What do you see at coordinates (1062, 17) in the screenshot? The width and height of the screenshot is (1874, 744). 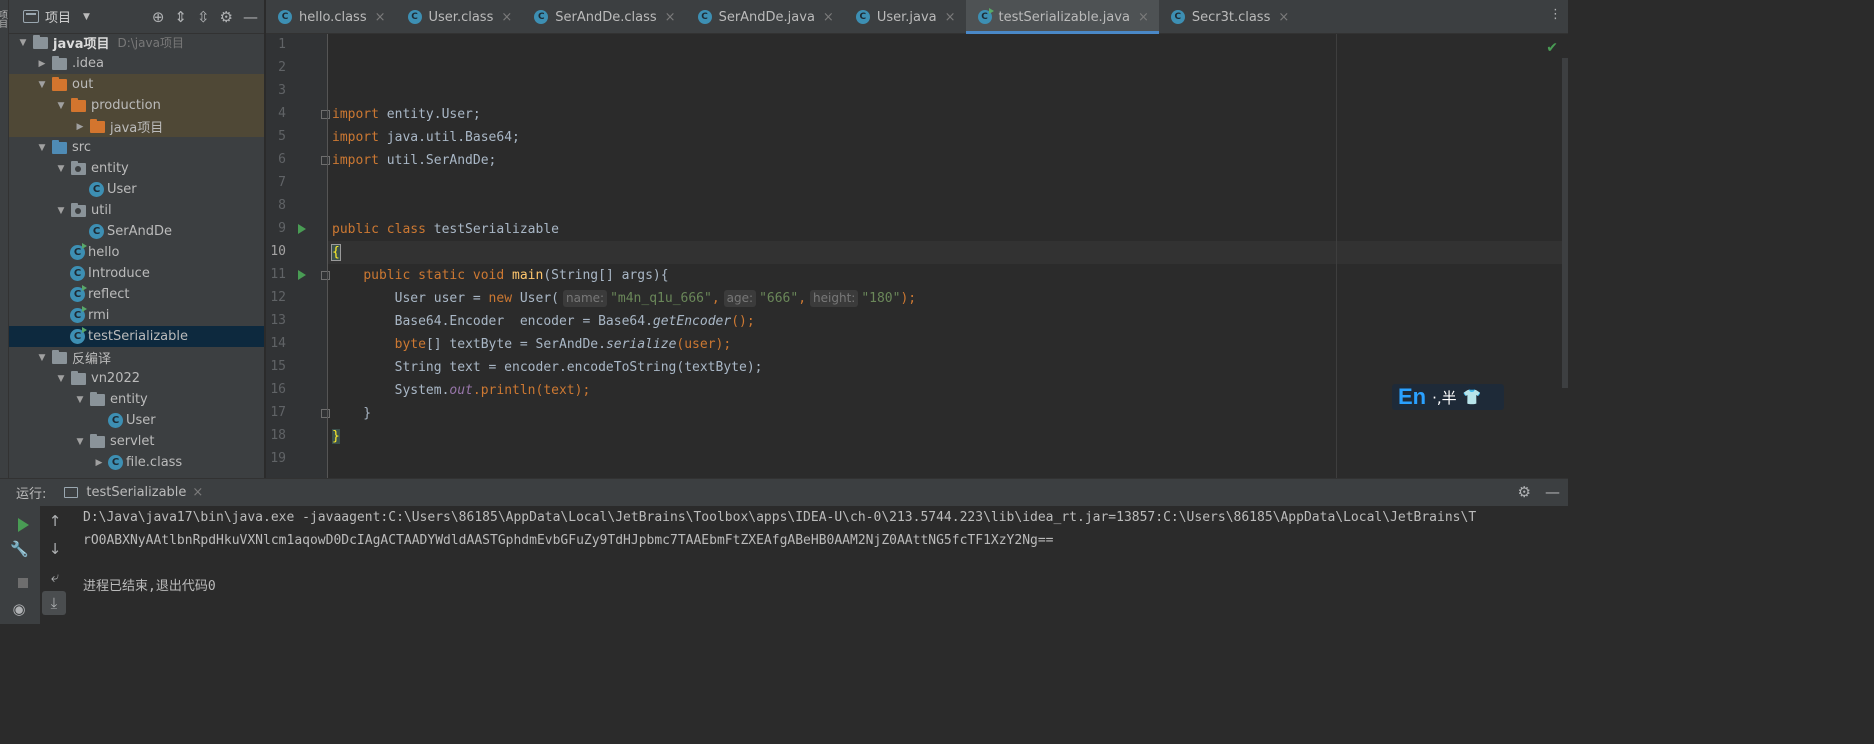 I see `editor-tab: CtestSerializable.java ×` at bounding box center [1062, 17].